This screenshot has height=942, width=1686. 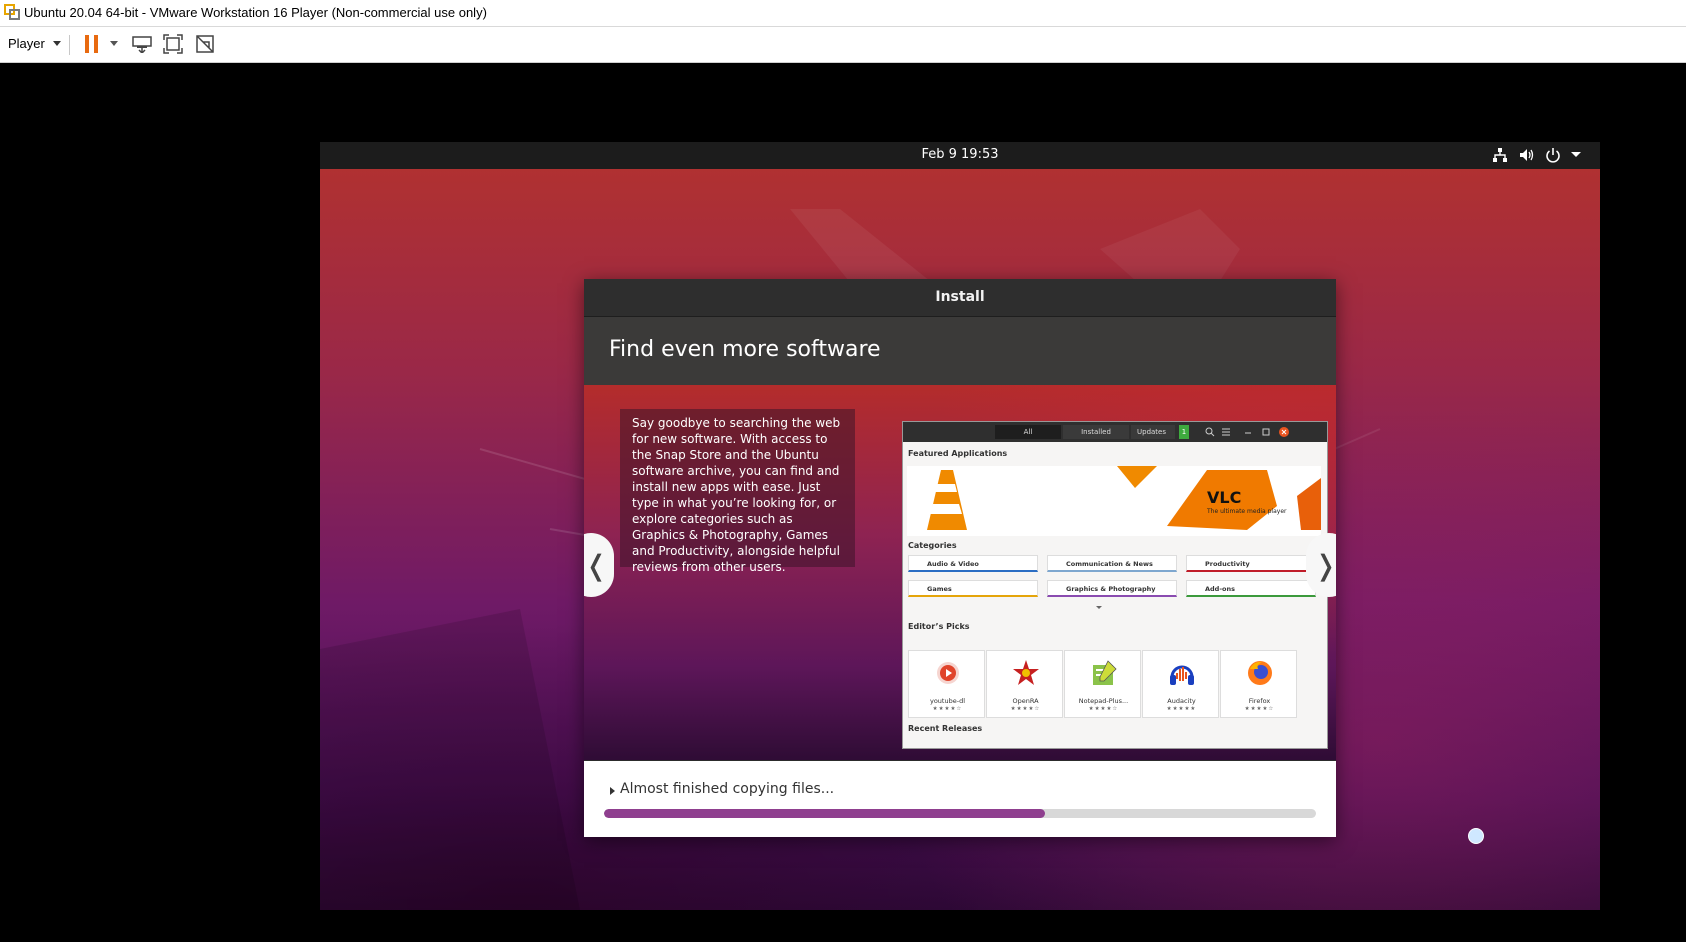 I want to click on pick-card: Notepad-Plus... ★★★★☆, so click(x=1102, y=684).